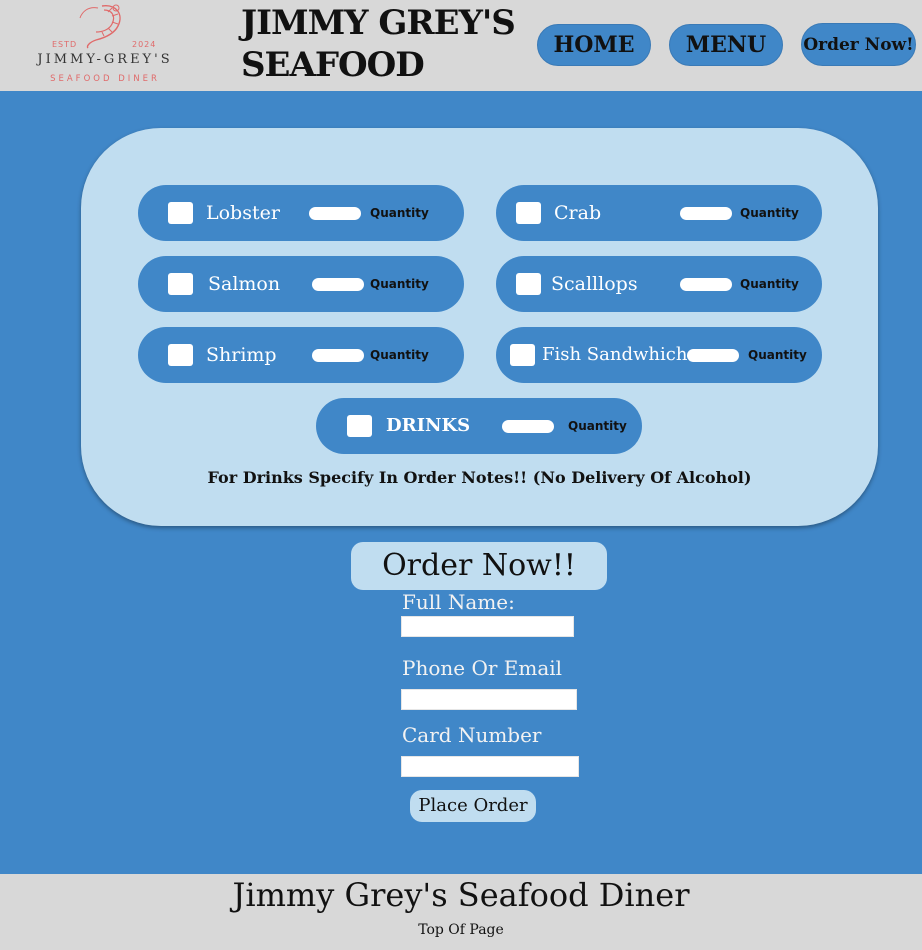  I want to click on menu-item-label: Lobster, so click(243, 213).